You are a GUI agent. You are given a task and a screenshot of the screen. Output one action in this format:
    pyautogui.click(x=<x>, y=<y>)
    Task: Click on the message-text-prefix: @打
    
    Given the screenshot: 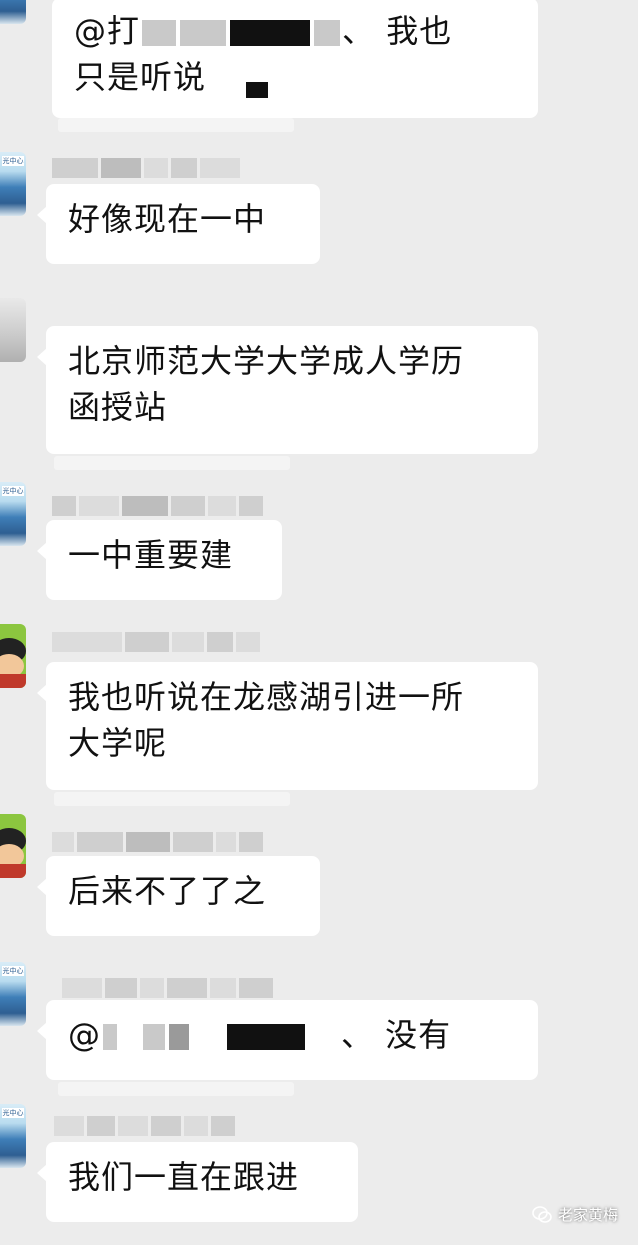 What is the action you would take?
    pyautogui.click(x=107, y=31)
    